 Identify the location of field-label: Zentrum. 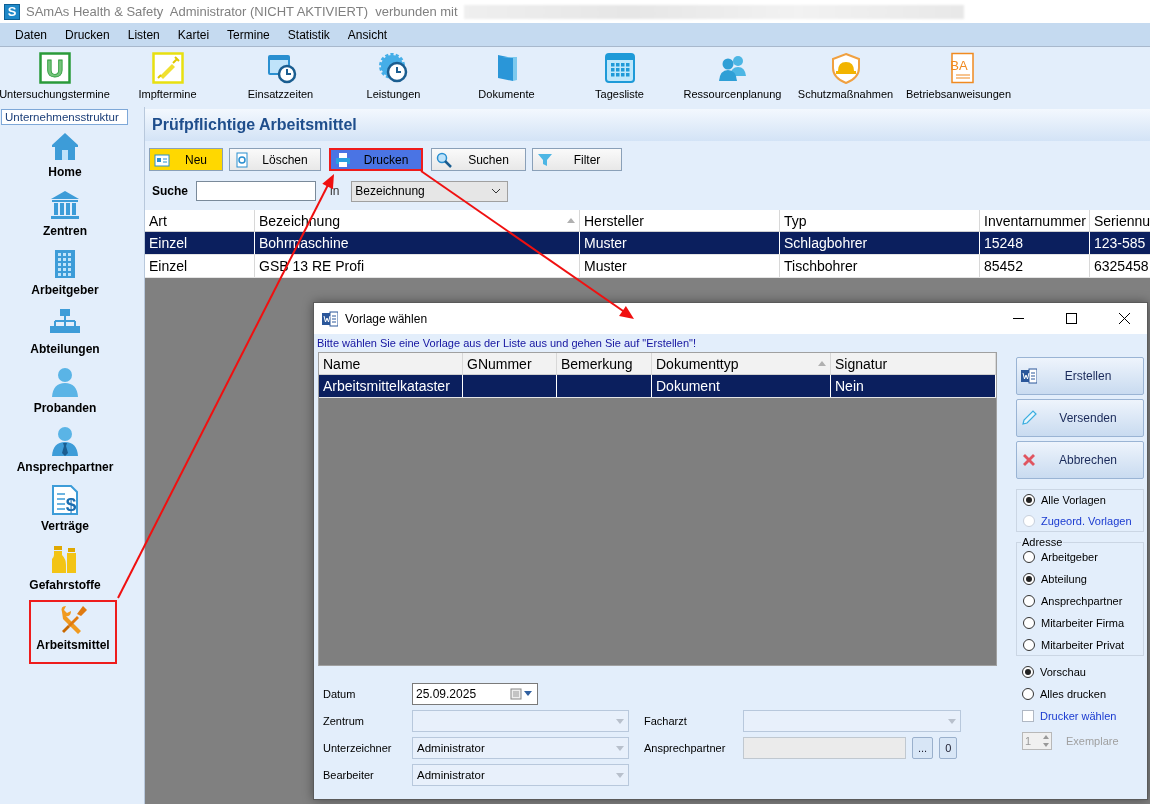
(344, 721).